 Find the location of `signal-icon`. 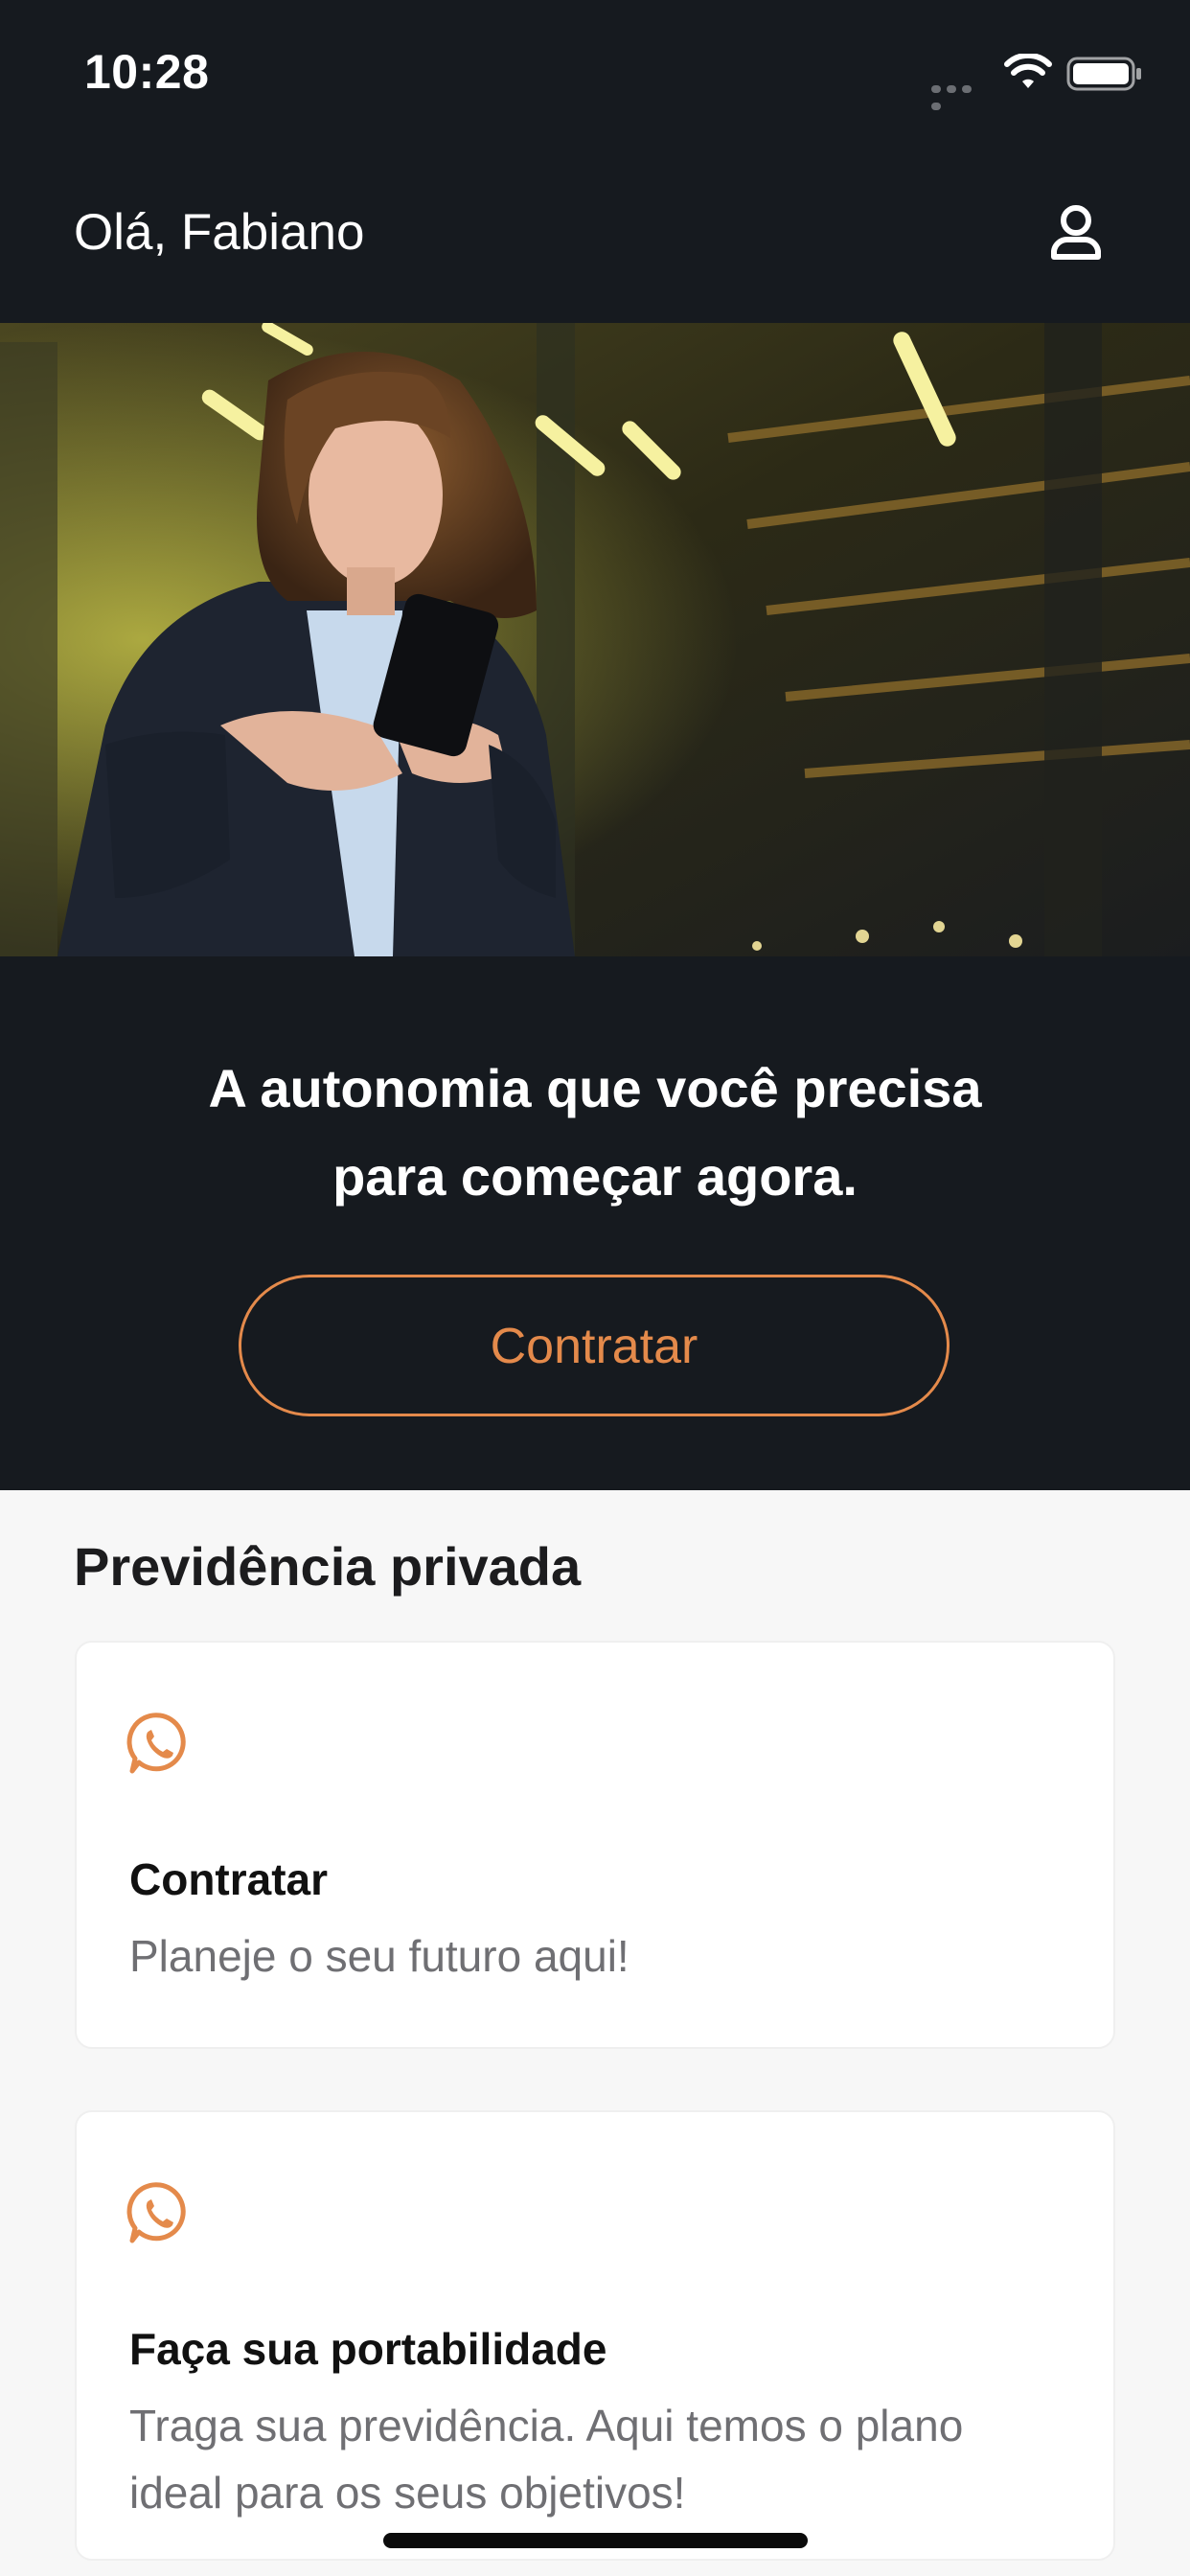

signal-icon is located at coordinates (959, 95).